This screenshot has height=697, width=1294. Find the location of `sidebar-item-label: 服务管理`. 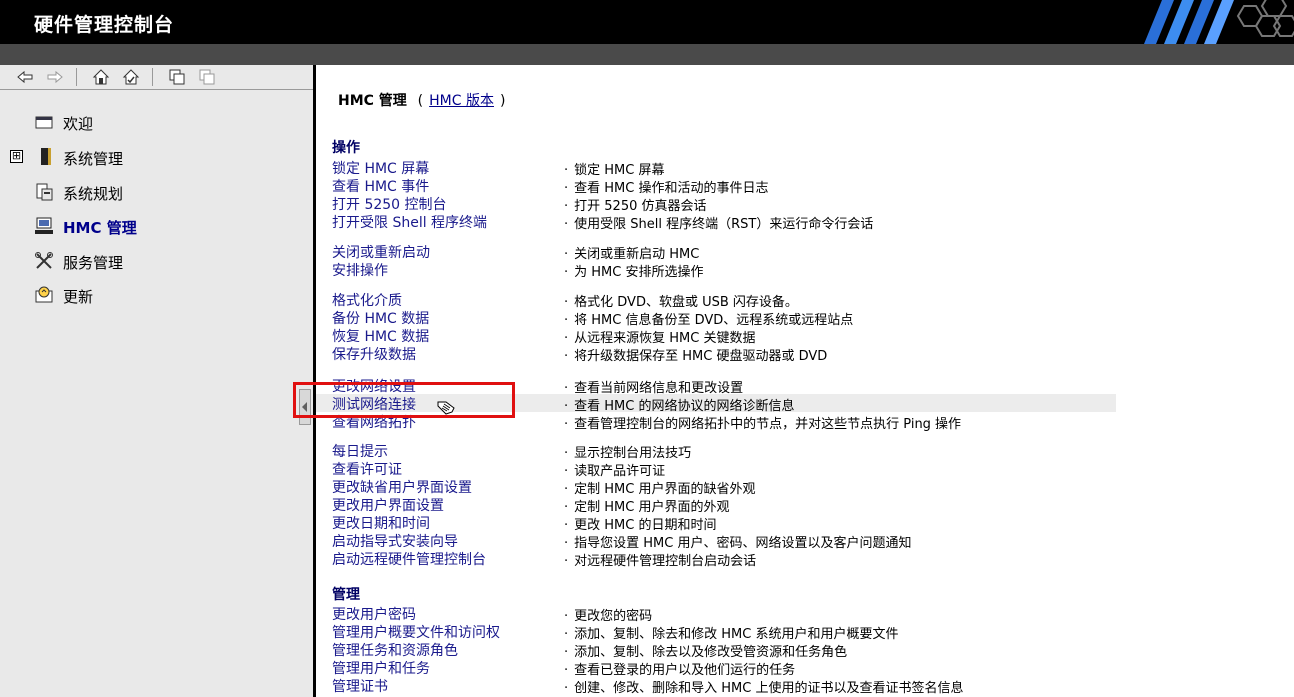

sidebar-item-label: 服务管理 is located at coordinates (93, 263).